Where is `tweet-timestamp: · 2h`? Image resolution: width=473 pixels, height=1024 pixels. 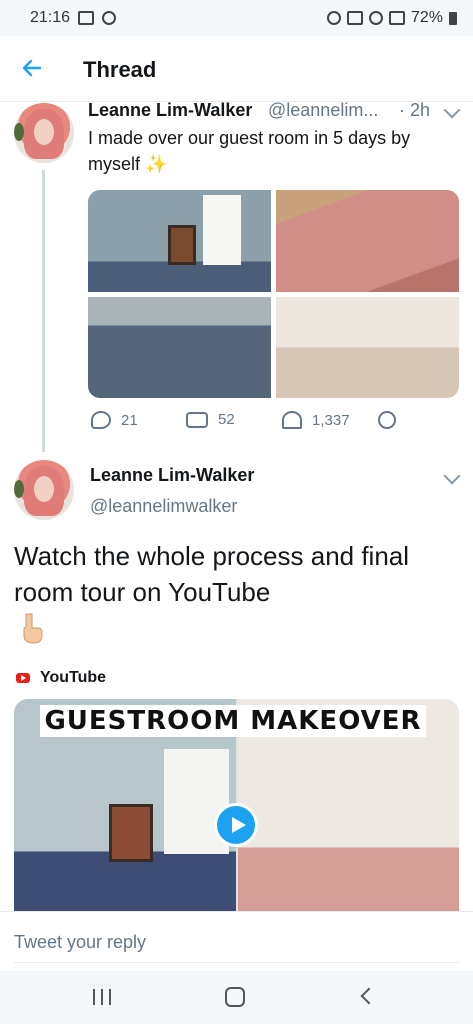
tweet-timestamp: · 2h is located at coordinates (414, 110).